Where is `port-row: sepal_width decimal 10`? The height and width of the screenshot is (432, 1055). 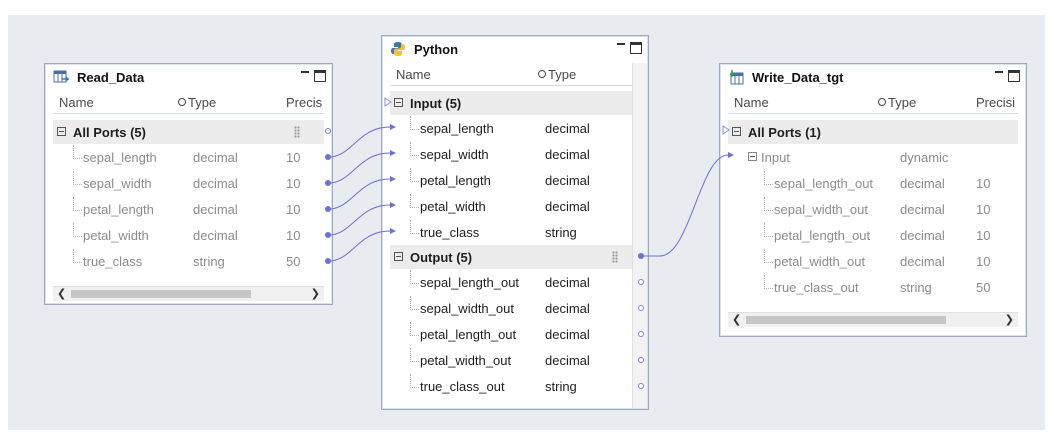 port-row: sepal_width decimal 10 is located at coordinates (188, 184).